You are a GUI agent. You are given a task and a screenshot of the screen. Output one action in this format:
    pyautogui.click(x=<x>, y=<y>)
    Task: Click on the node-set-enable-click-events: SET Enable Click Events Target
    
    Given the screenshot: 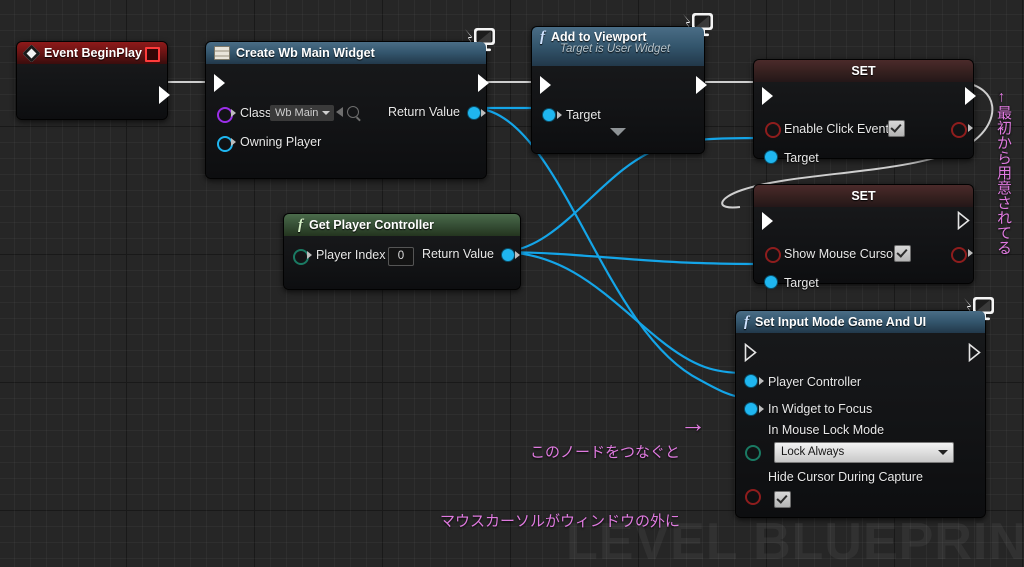 What is the action you would take?
    pyautogui.click(x=864, y=112)
    